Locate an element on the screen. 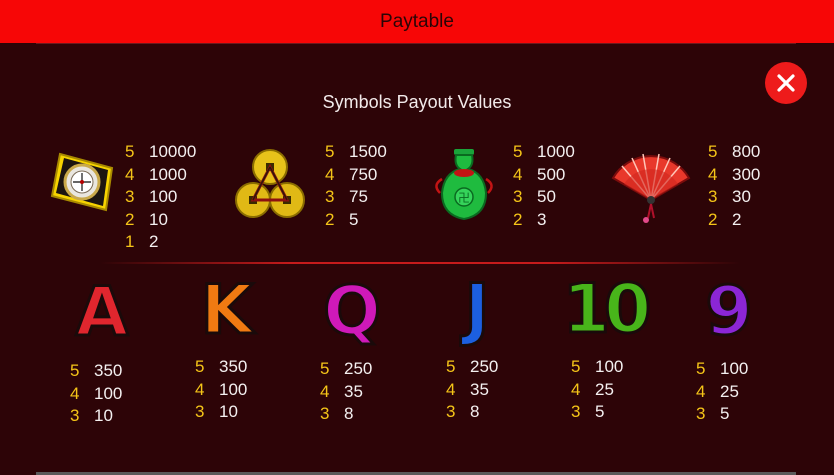 This screenshot has width=834, height=475. pay-row: 4 100 is located at coordinates (221, 390).